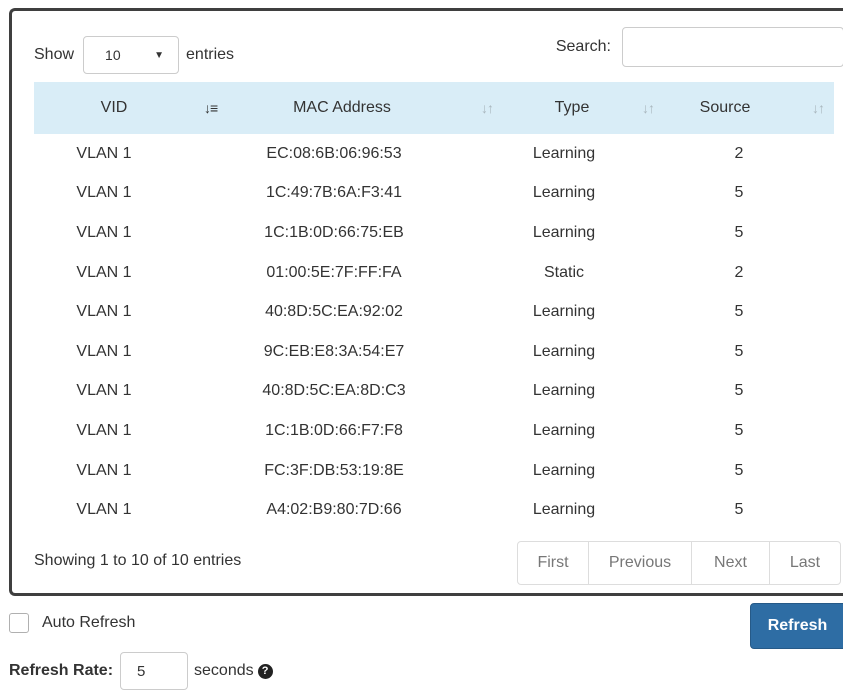 This screenshot has width=843, height=690. Describe the element at coordinates (572, 107) in the screenshot. I see `column-header-label: Type` at that location.